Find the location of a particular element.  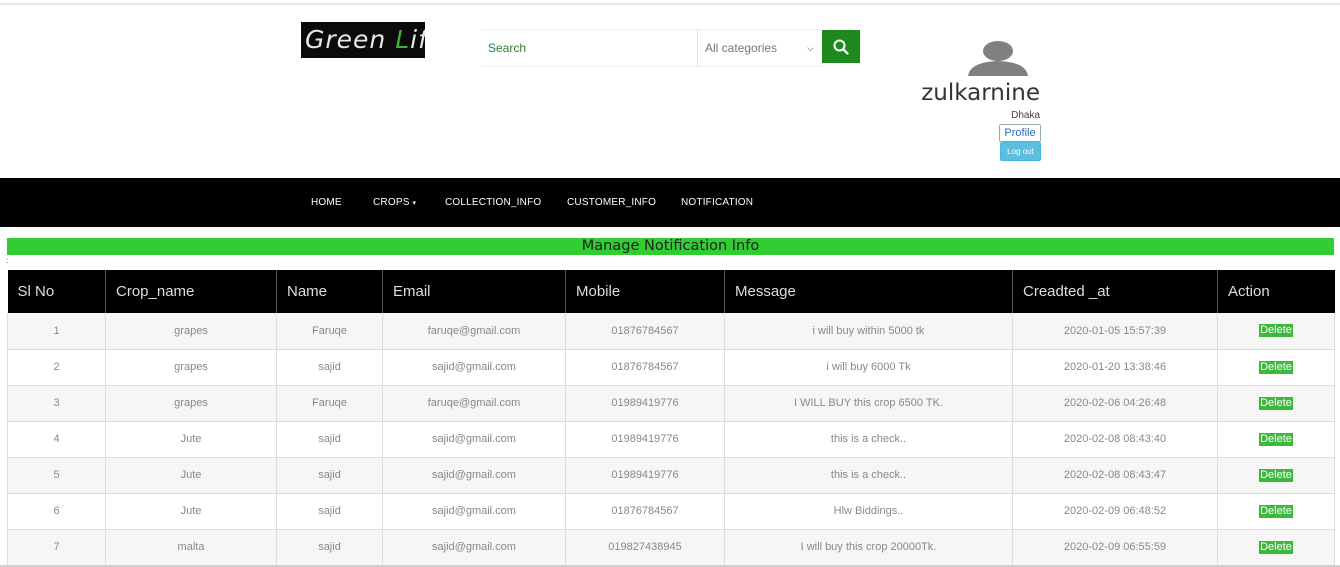

cell-mobile: 019827438945 is located at coordinates (645, 547).